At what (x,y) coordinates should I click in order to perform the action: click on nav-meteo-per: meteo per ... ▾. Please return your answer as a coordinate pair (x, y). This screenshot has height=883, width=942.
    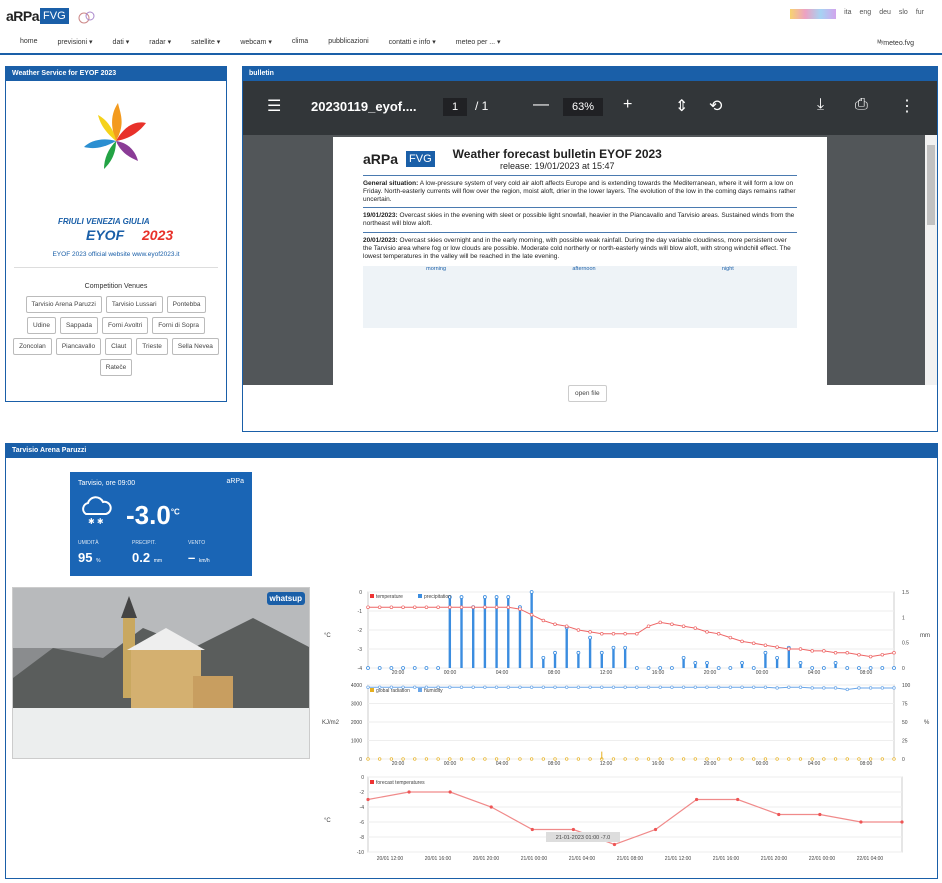
    Looking at the image, I should click on (478, 44).